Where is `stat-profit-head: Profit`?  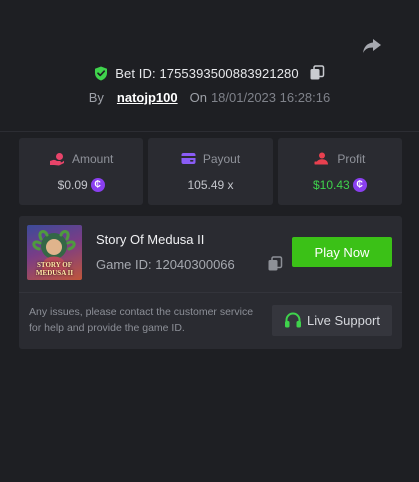
stat-profit-head: Profit is located at coordinates (339, 159).